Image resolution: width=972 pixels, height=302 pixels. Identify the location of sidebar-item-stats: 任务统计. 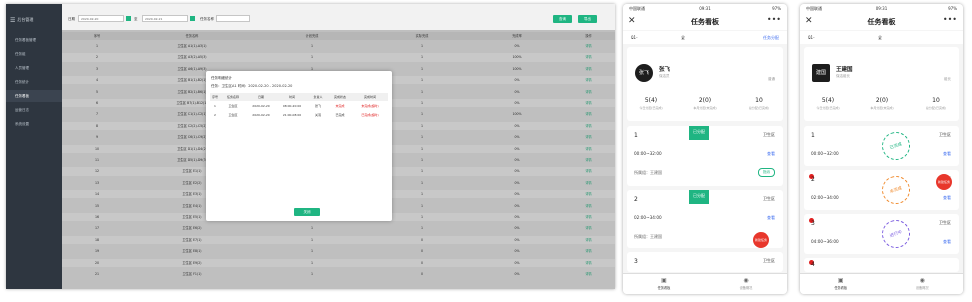
(34, 82).